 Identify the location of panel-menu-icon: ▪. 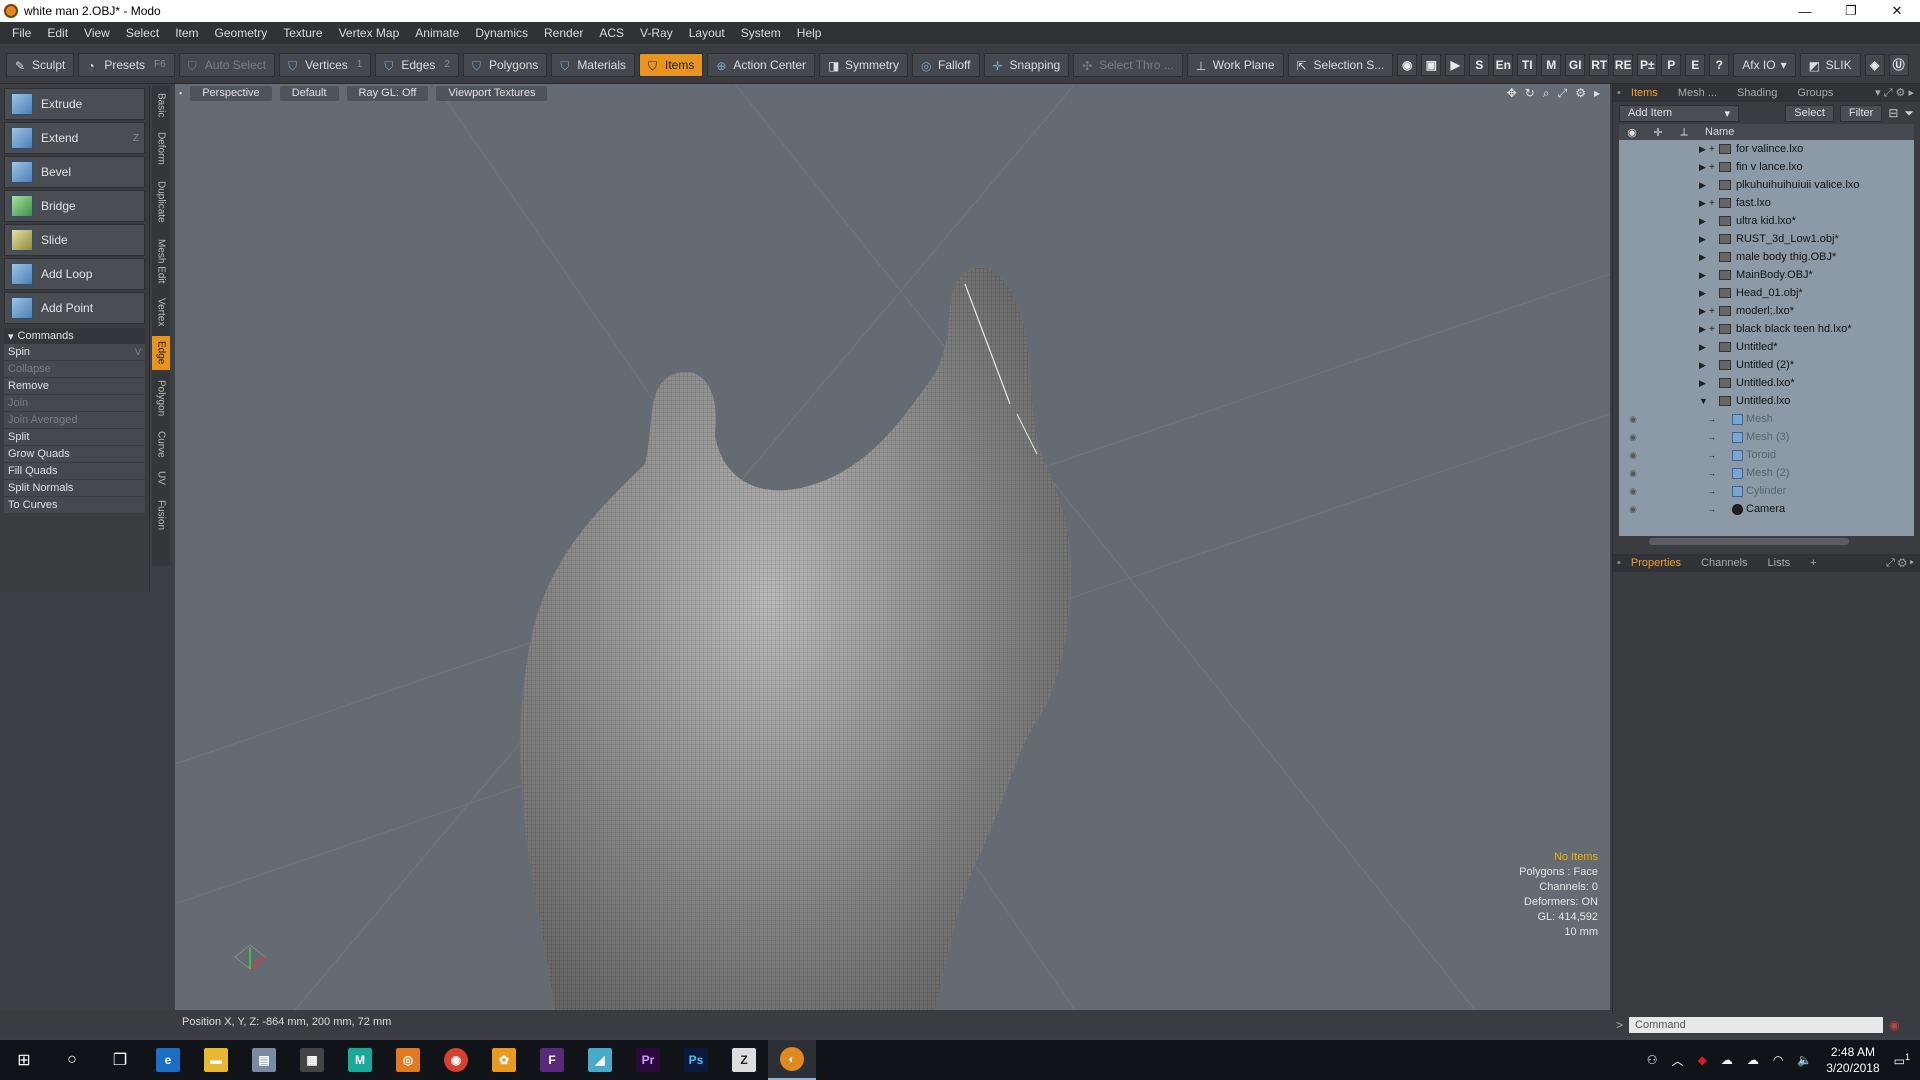
(1617, 563).